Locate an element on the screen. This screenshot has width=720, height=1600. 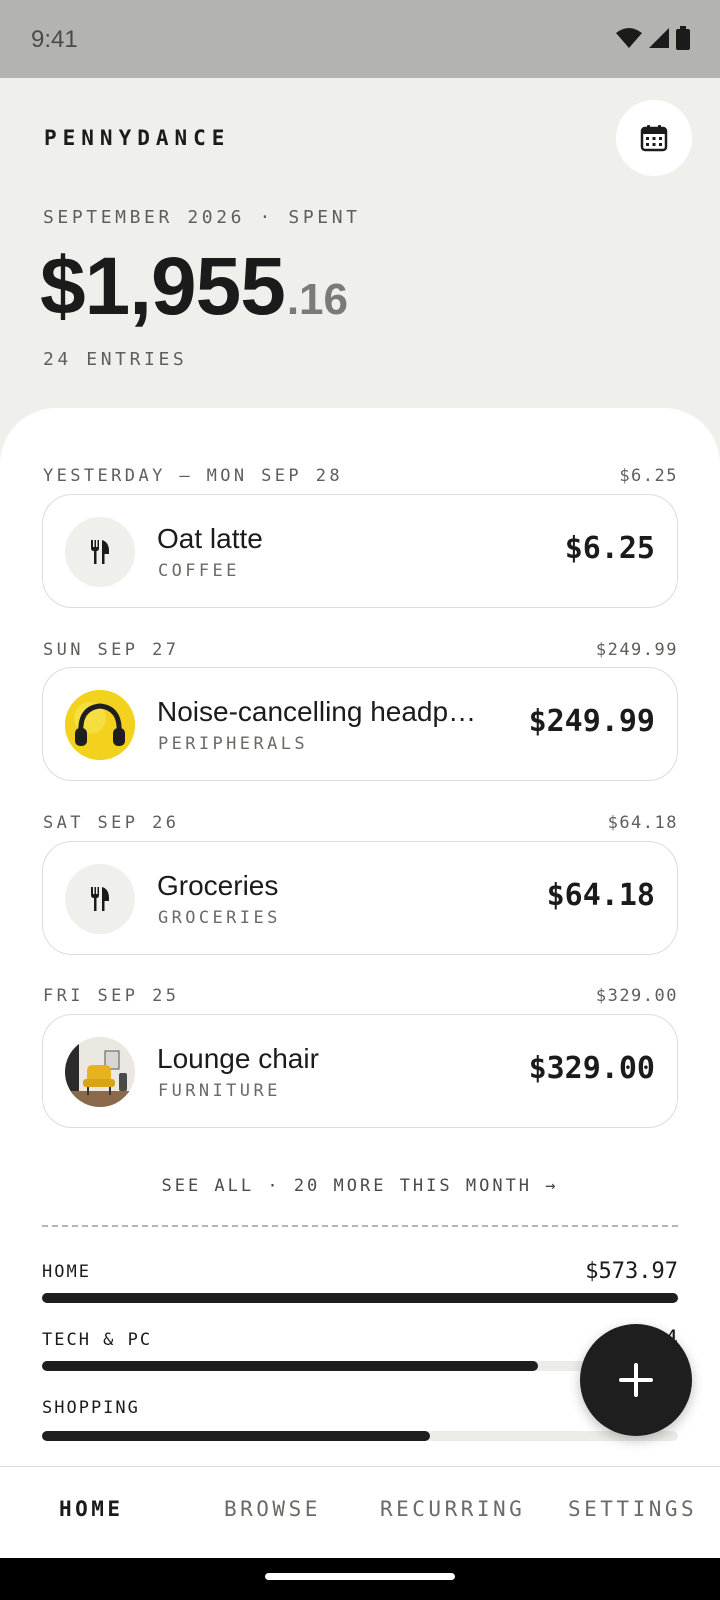
calendar-icon is located at coordinates (654, 138).